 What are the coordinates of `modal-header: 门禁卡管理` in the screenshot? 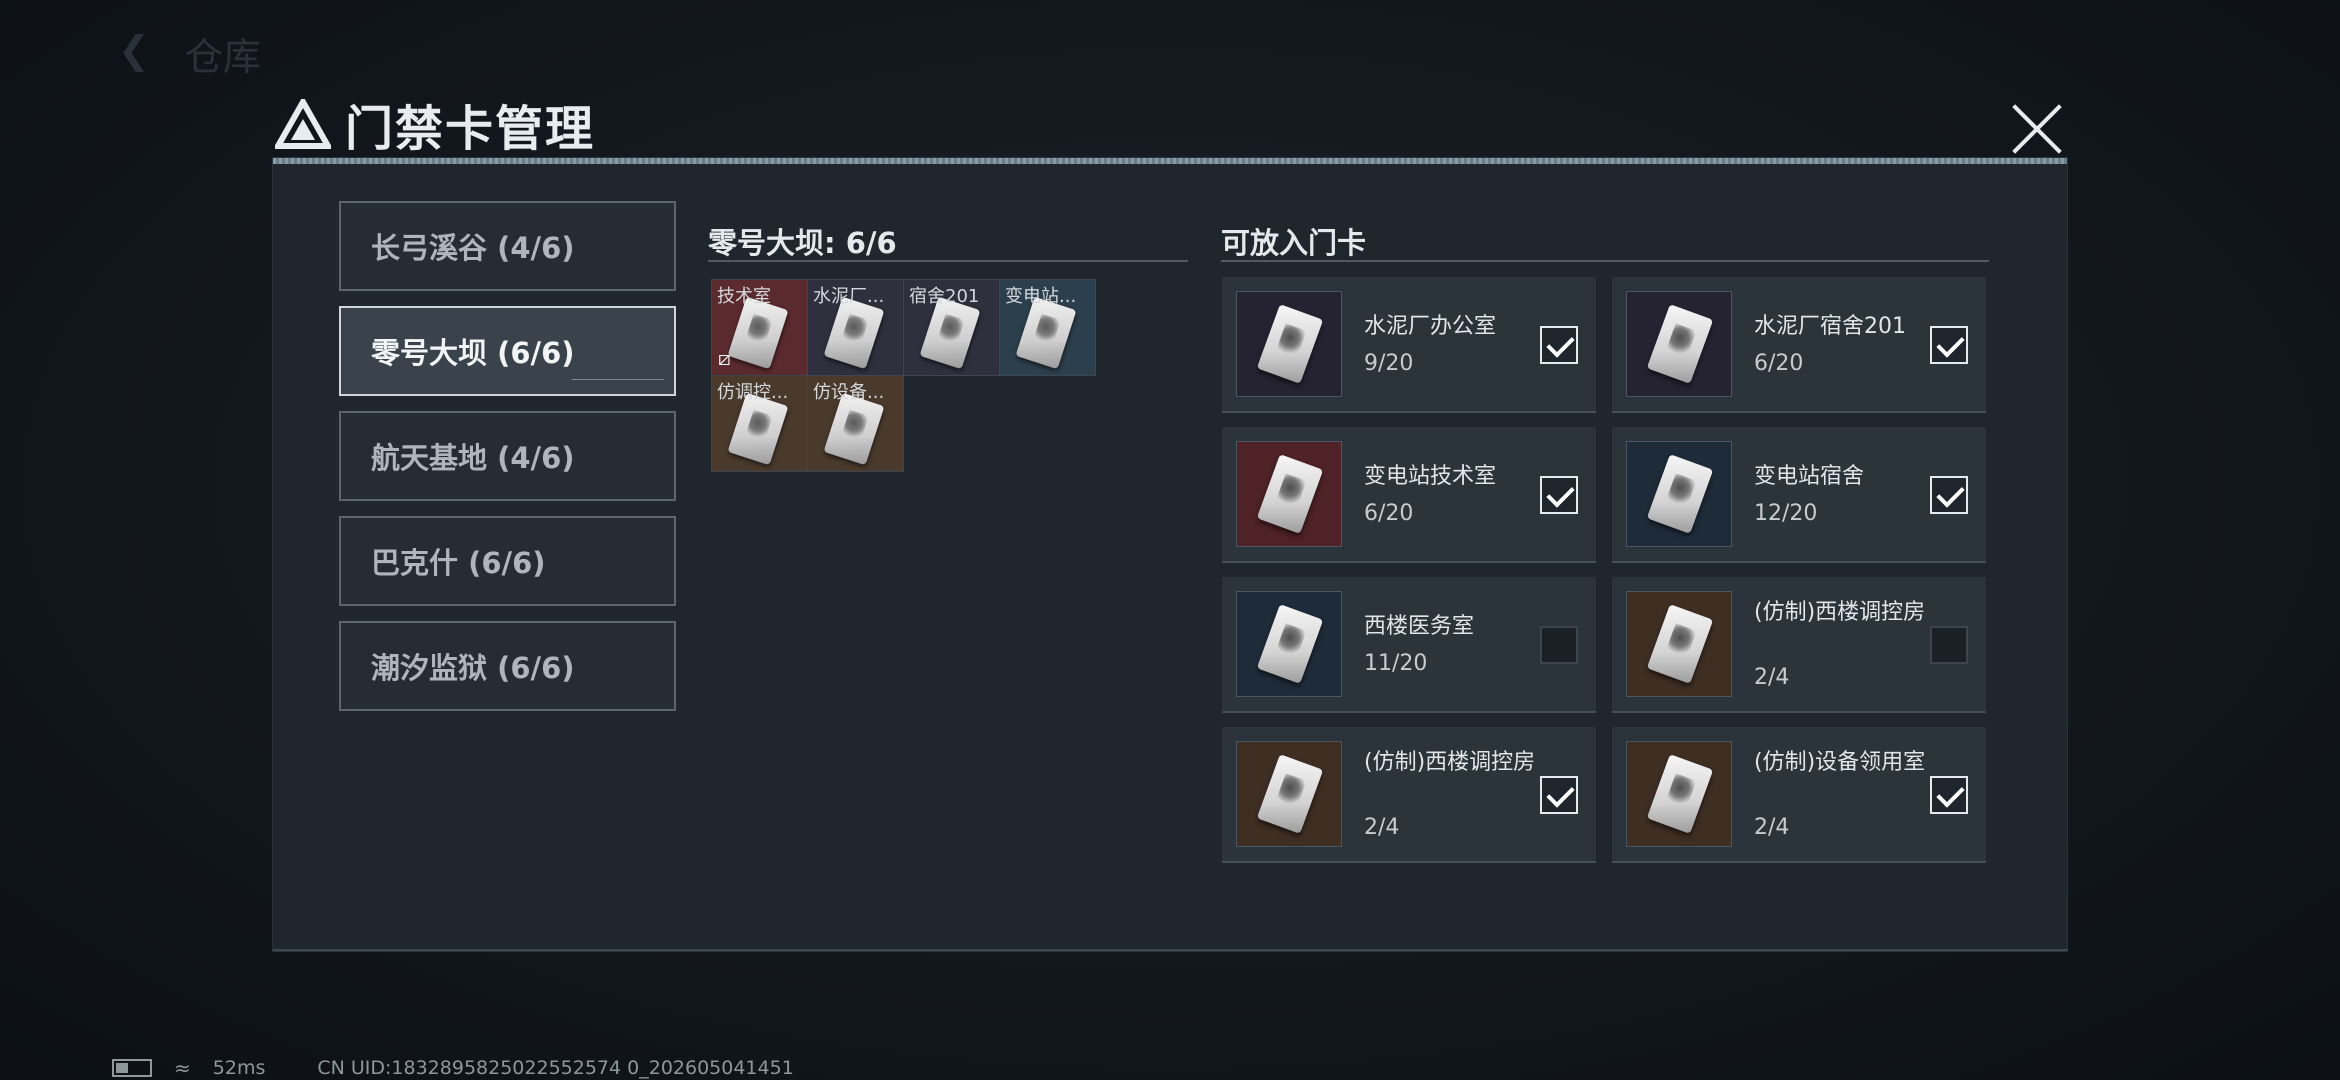 It's located at (435, 125).